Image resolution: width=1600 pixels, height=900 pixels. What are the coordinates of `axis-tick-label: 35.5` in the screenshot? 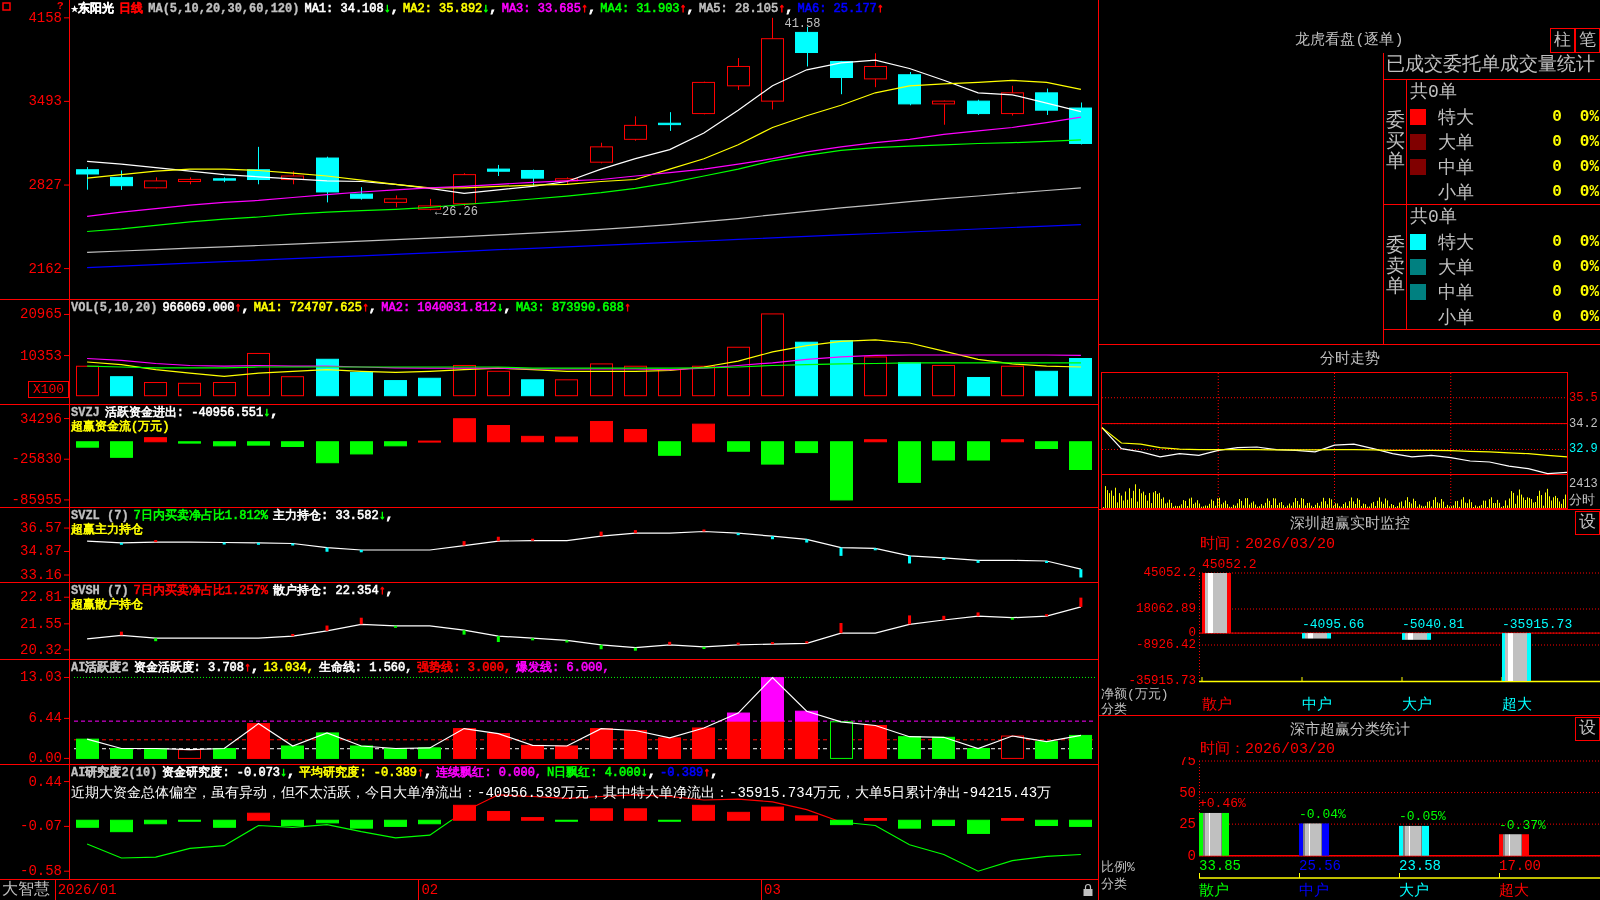 It's located at (1583, 397).